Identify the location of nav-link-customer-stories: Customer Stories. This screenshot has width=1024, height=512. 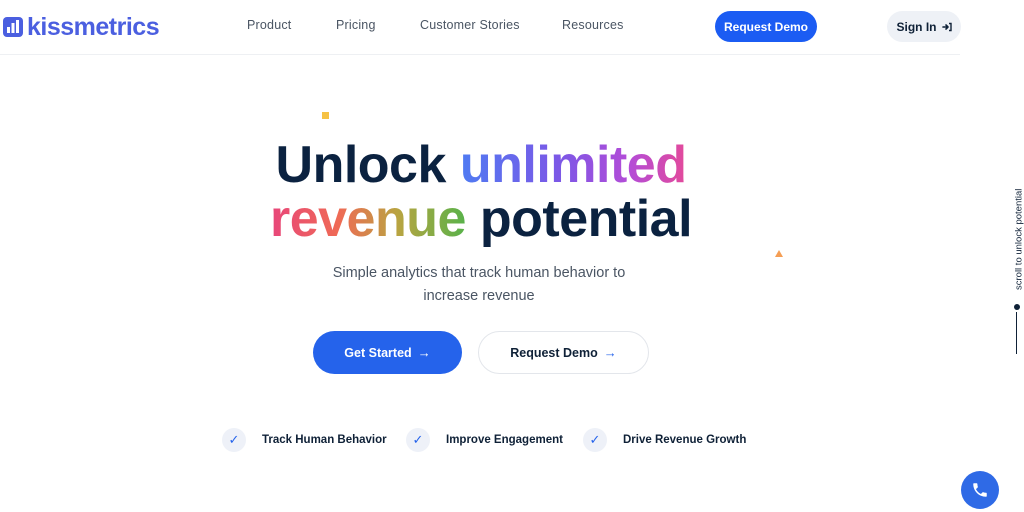
(470, 25).